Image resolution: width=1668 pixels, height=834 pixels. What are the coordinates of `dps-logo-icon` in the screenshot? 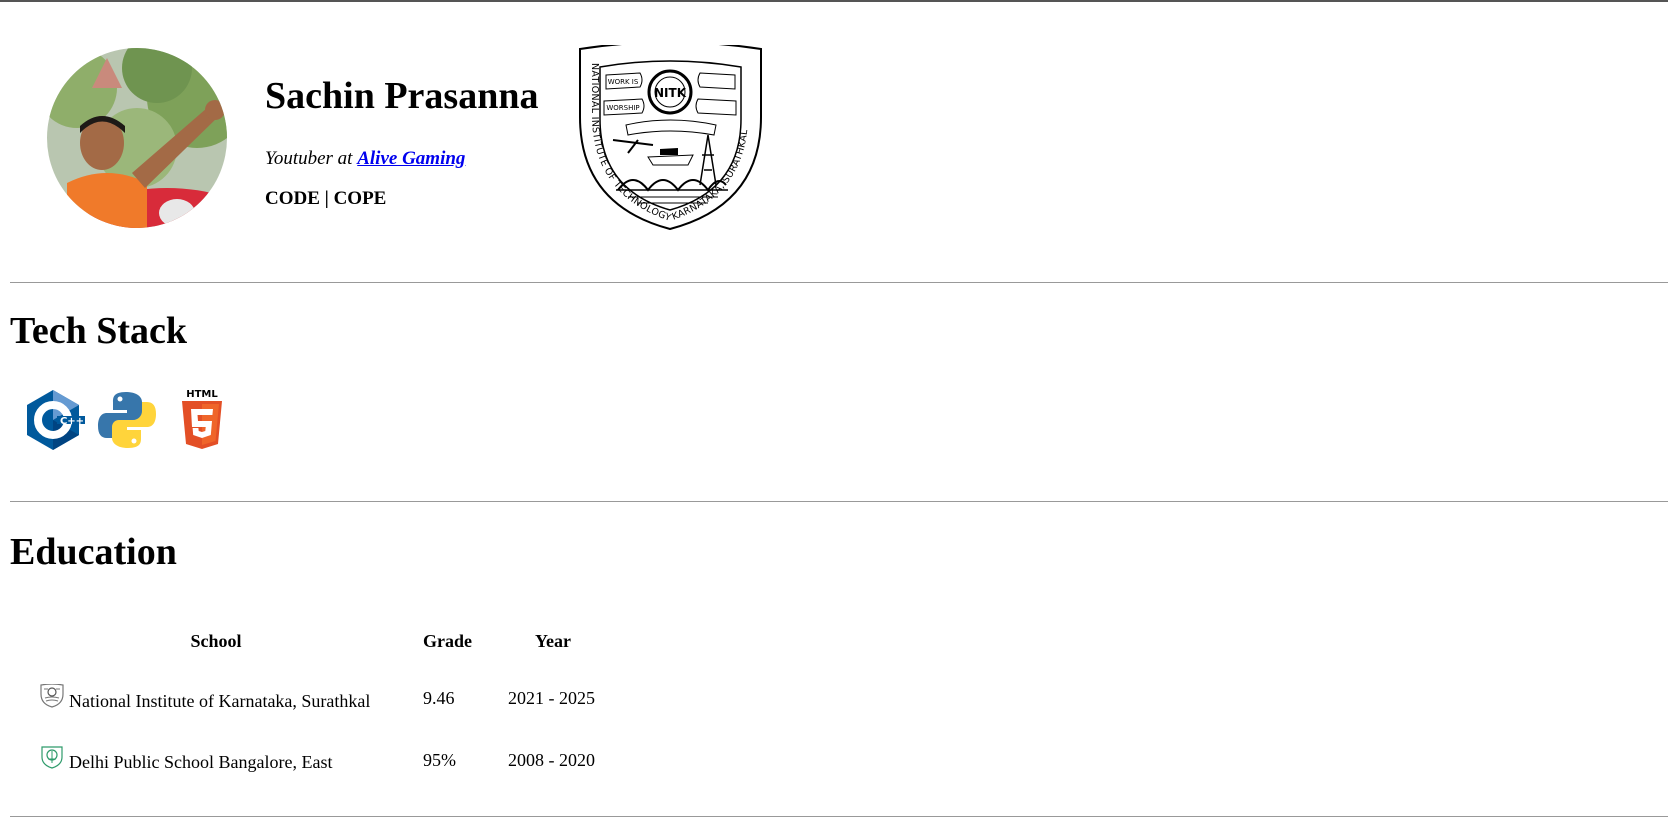 It's located at (52, 757).